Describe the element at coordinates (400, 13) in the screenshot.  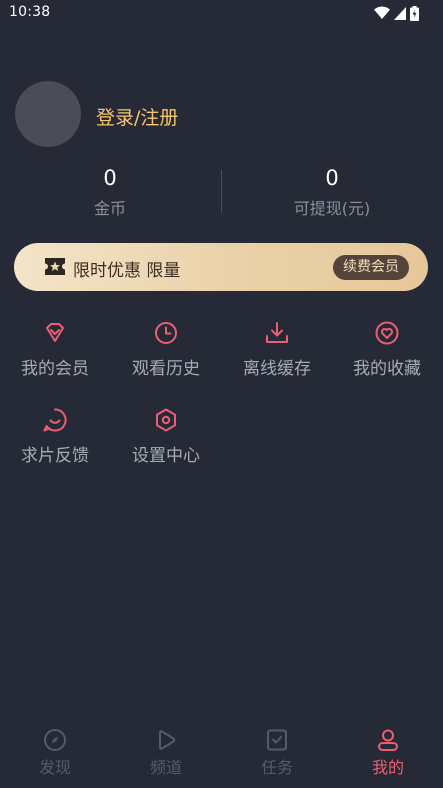
I see `cellular-signal-icon` at that location.